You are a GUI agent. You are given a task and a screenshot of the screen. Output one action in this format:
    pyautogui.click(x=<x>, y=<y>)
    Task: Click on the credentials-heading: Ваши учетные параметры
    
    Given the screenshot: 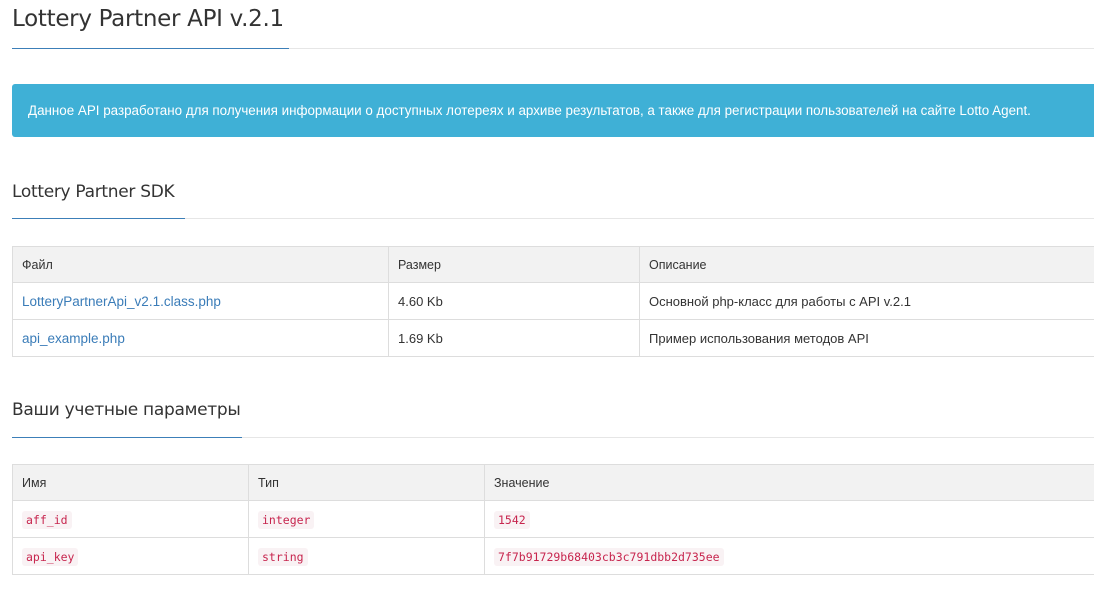 What is the action you would take?
    pyautogui.click(x=126, y=410)
    